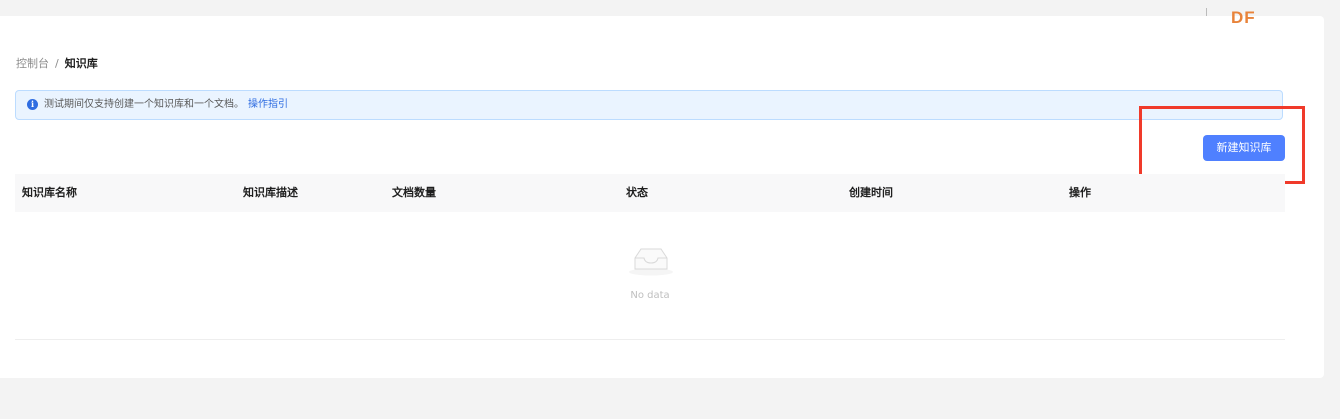 The height and width of the screenshot is (419, 1340). I want to click on empty-state-text: No data, so click(650, 295).